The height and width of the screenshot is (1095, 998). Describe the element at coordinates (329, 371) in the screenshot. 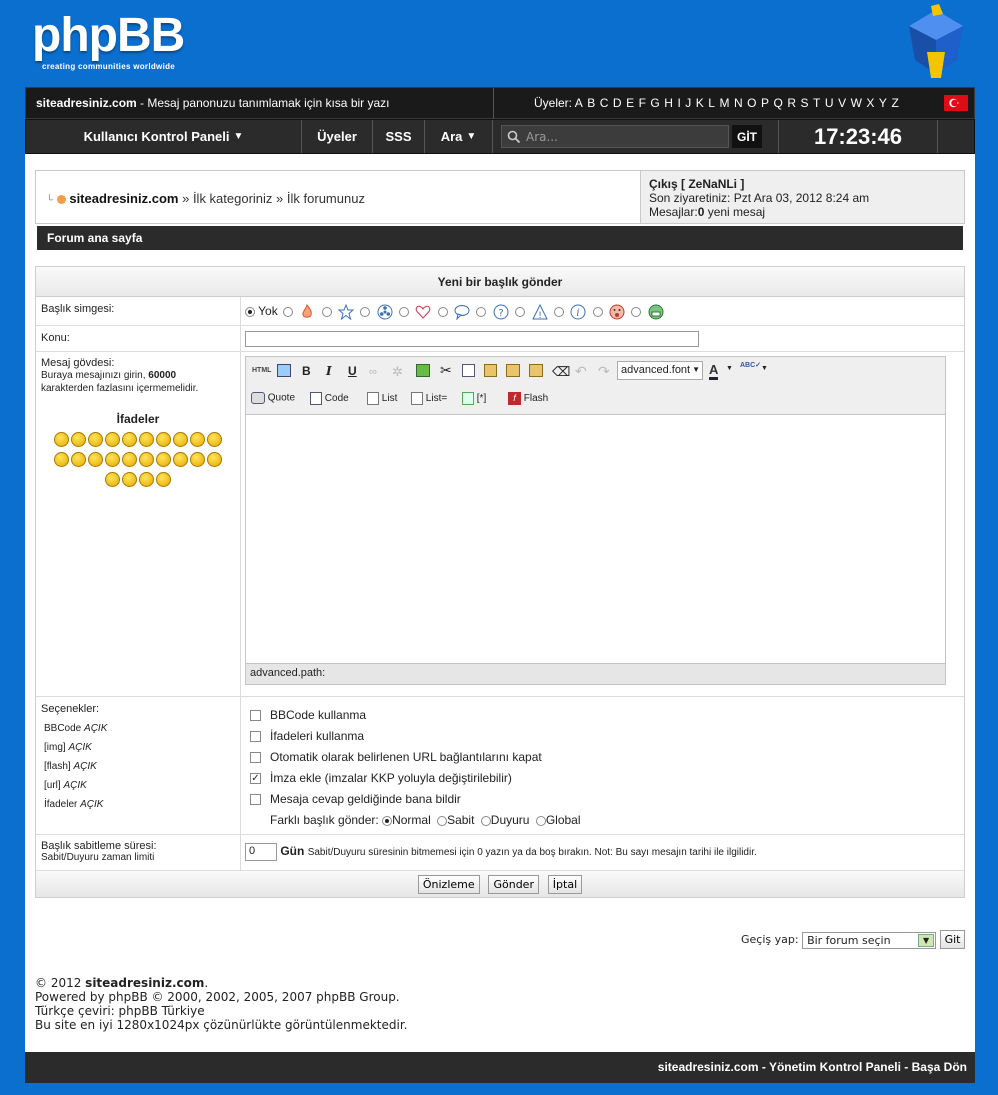

I see `italic-icon: I` at that location.